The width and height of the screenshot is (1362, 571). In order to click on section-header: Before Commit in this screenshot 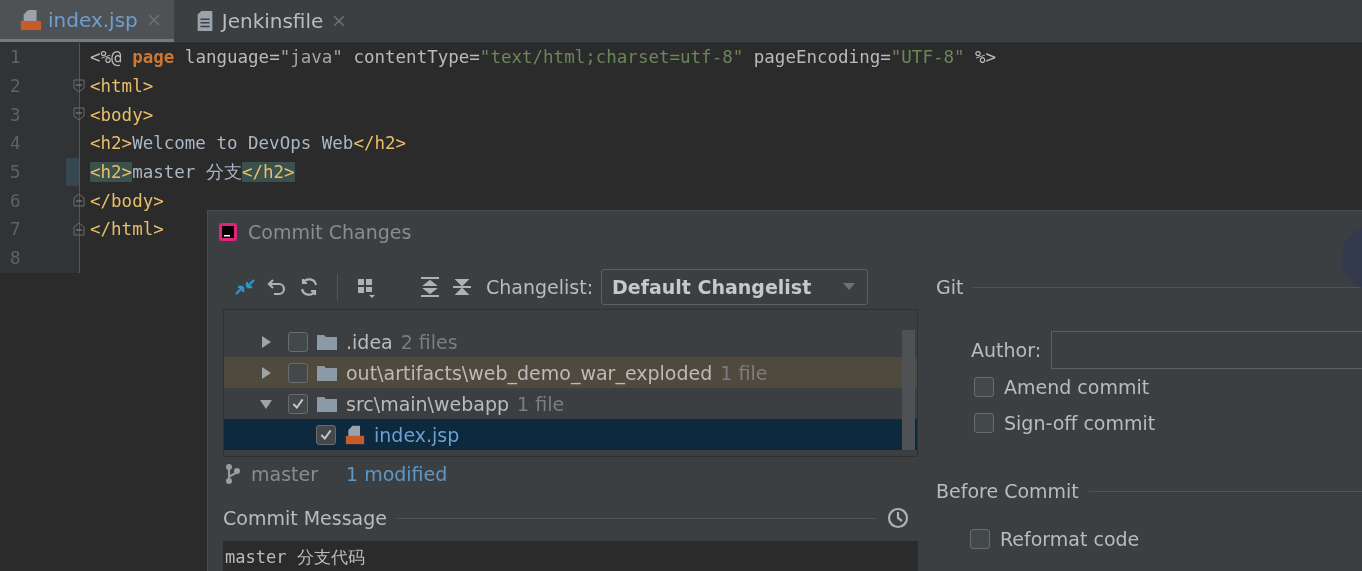, I will do `click(1007, 491)`.